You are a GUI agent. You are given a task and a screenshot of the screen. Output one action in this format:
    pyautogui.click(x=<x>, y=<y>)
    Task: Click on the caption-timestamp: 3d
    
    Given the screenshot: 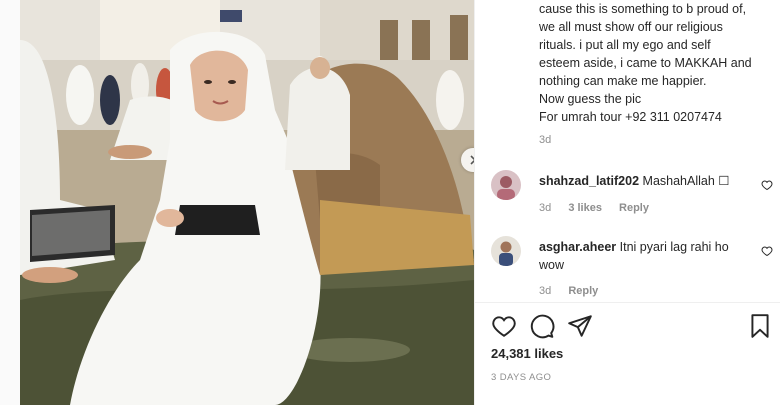 What is the action you would take?
    pyautogui.click(x=545, y=140)
    